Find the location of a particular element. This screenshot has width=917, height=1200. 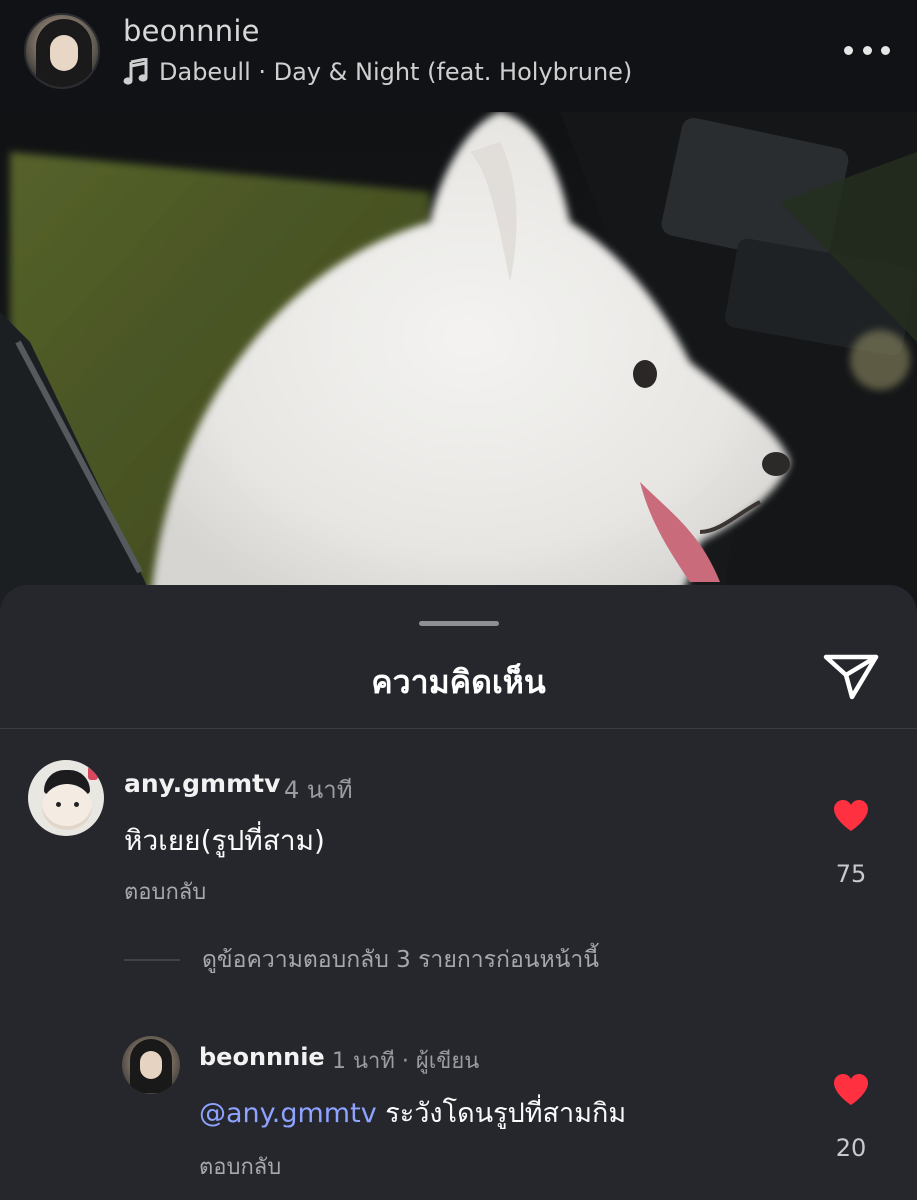

music-note-icon is located at coordinates (135, 71).